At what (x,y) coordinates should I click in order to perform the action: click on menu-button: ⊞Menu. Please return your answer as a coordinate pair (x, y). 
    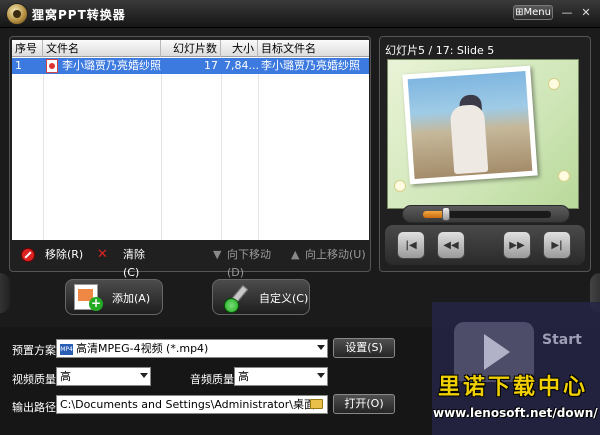
    Looking at the image, I should click on (533, 12).